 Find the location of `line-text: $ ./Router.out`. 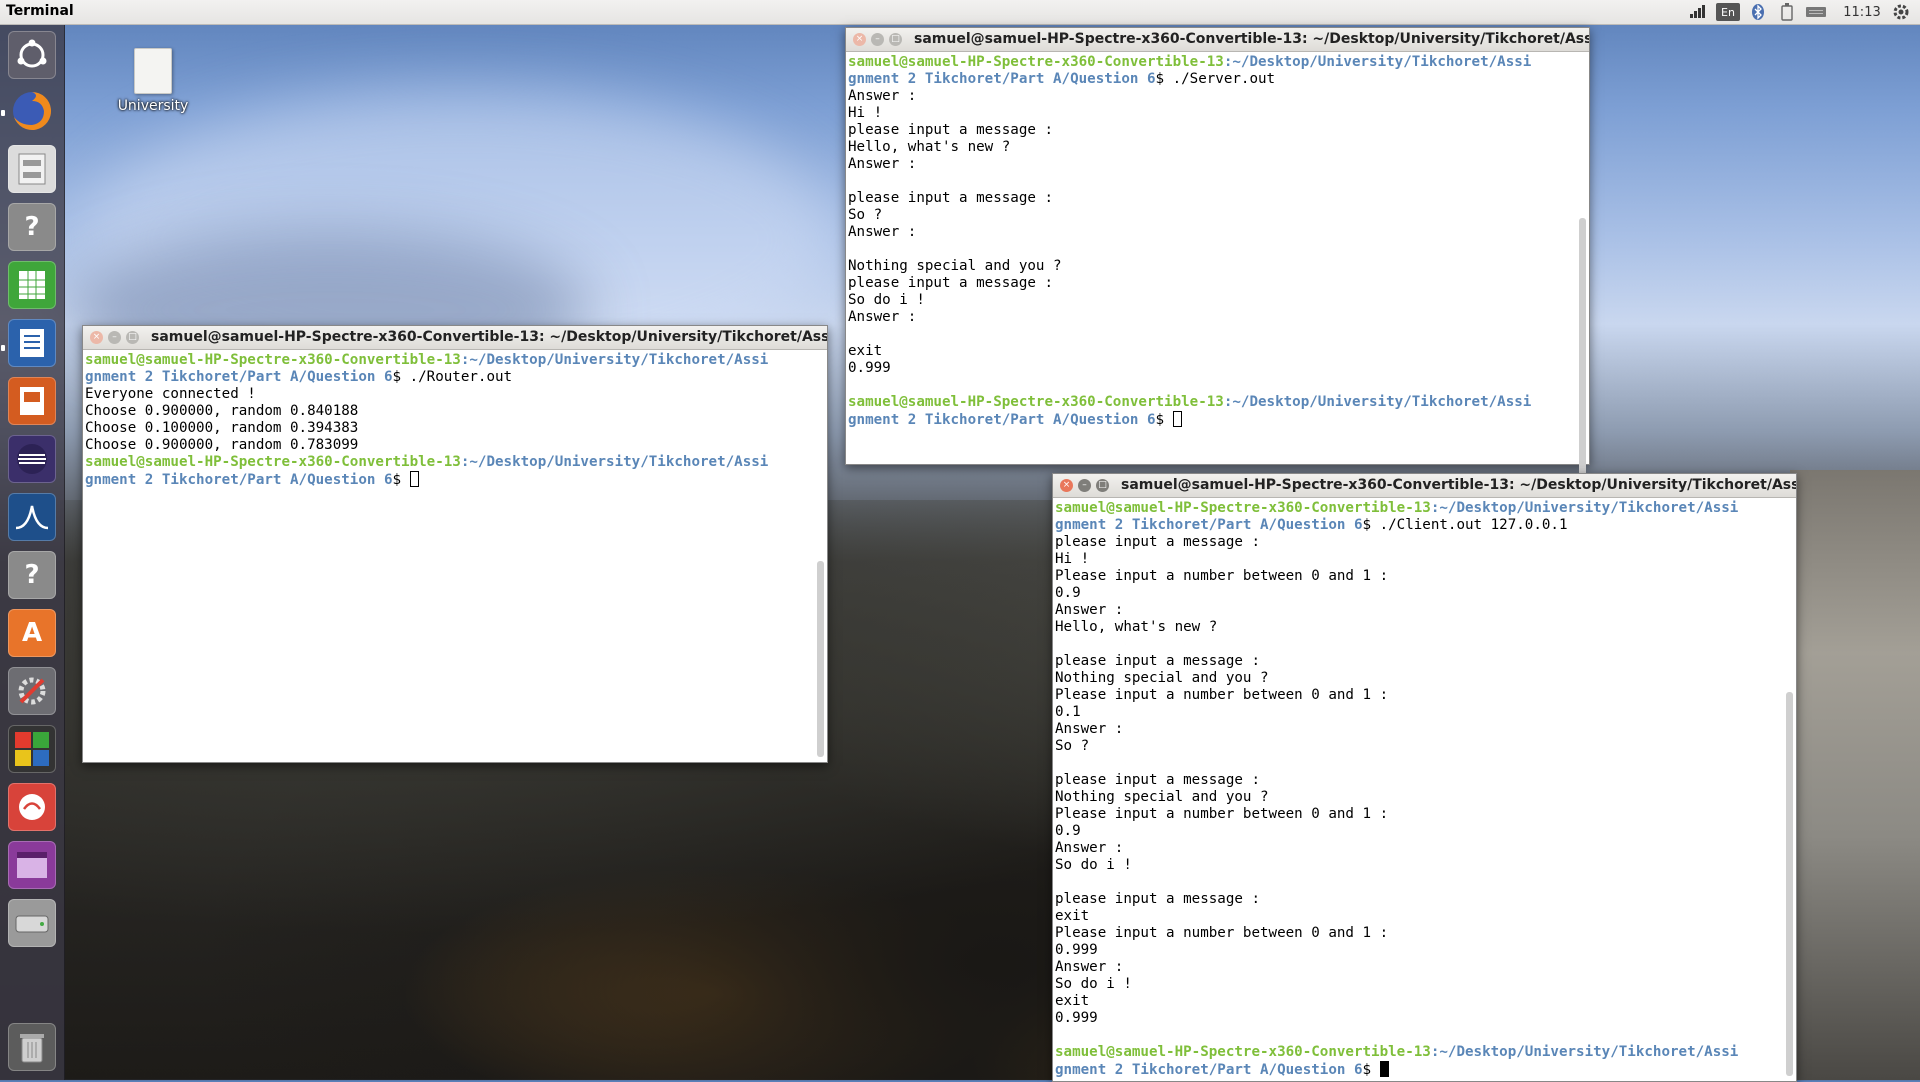

line-text: $ ./Router.out is located at coordinates (452, 377).